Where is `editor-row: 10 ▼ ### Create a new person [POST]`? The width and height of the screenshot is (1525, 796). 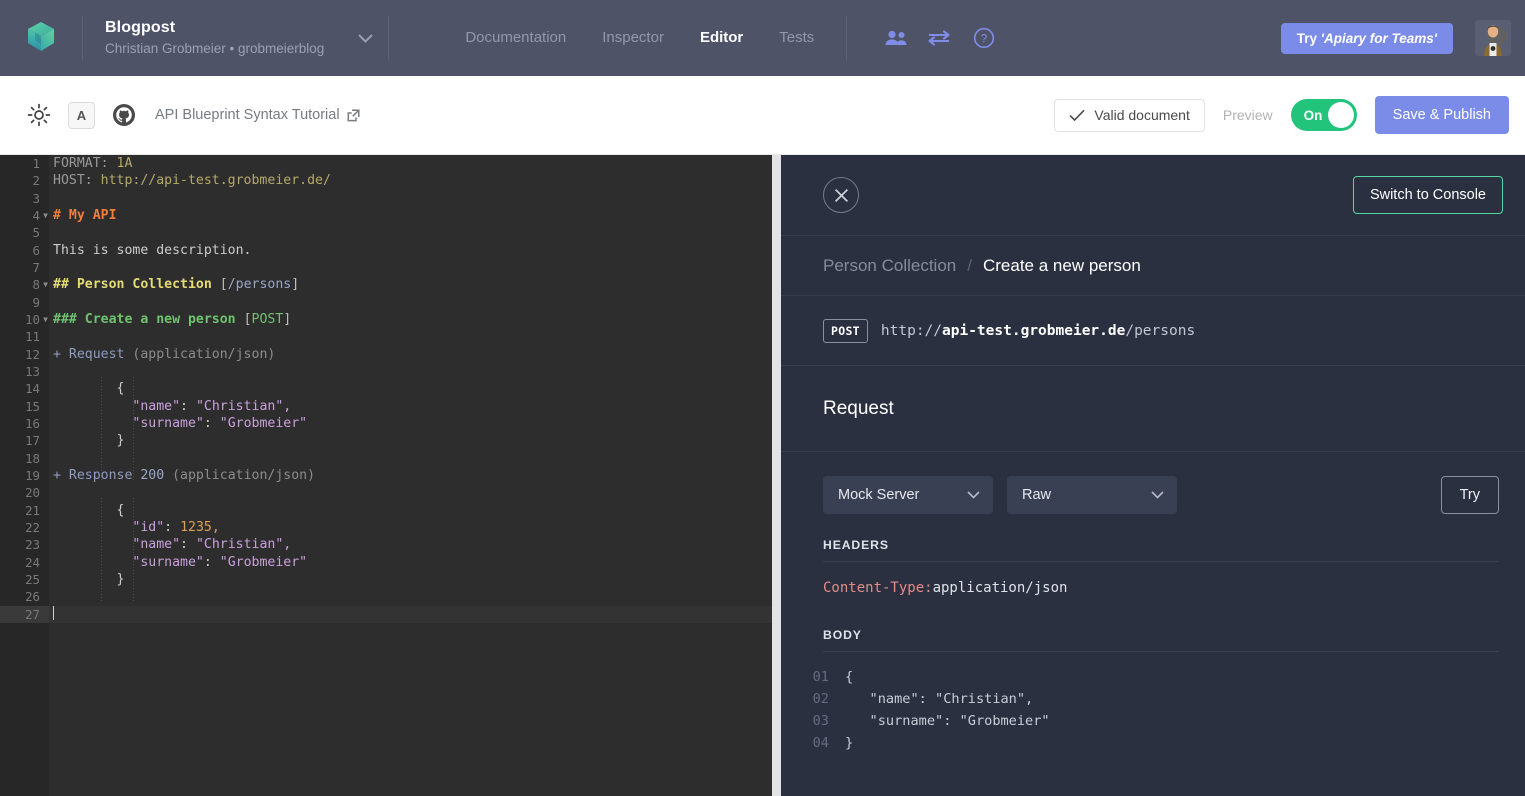 editor-row: 10 ▼ ### Create a new person [POST] is located at coordinates (386, 319).